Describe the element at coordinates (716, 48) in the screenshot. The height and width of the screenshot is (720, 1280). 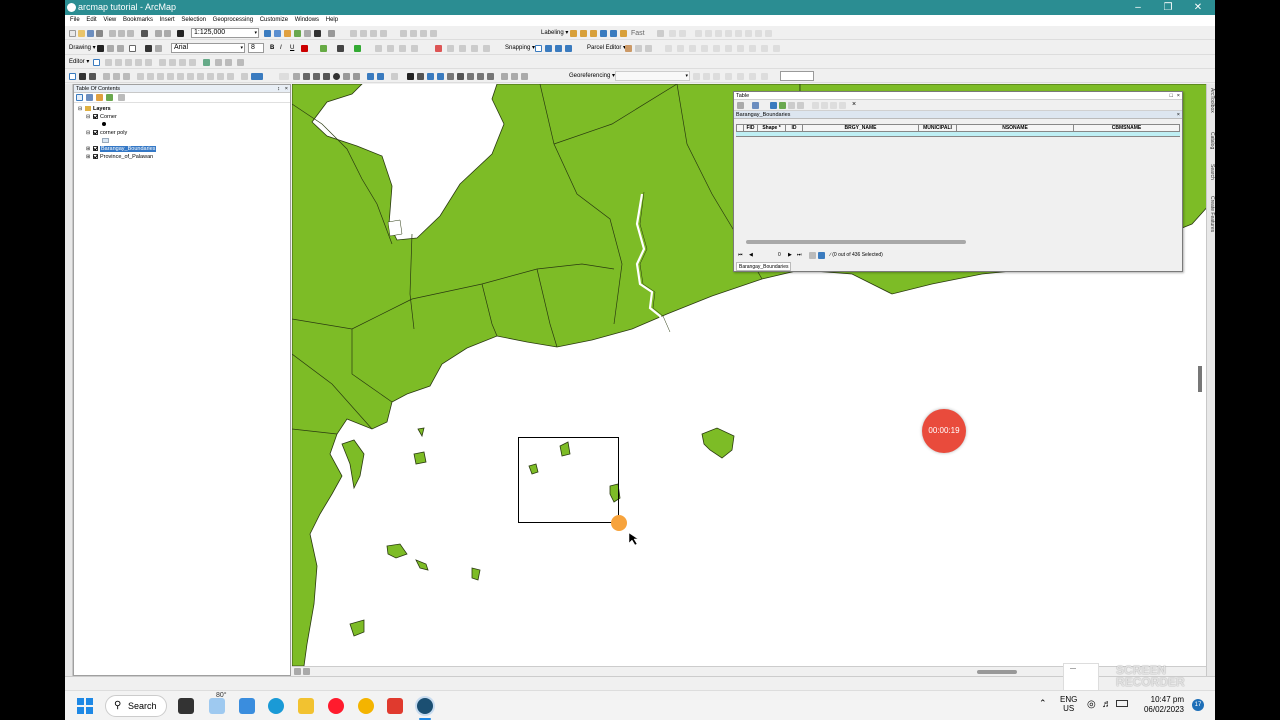
I see `toolbar-icon-x` at that location.